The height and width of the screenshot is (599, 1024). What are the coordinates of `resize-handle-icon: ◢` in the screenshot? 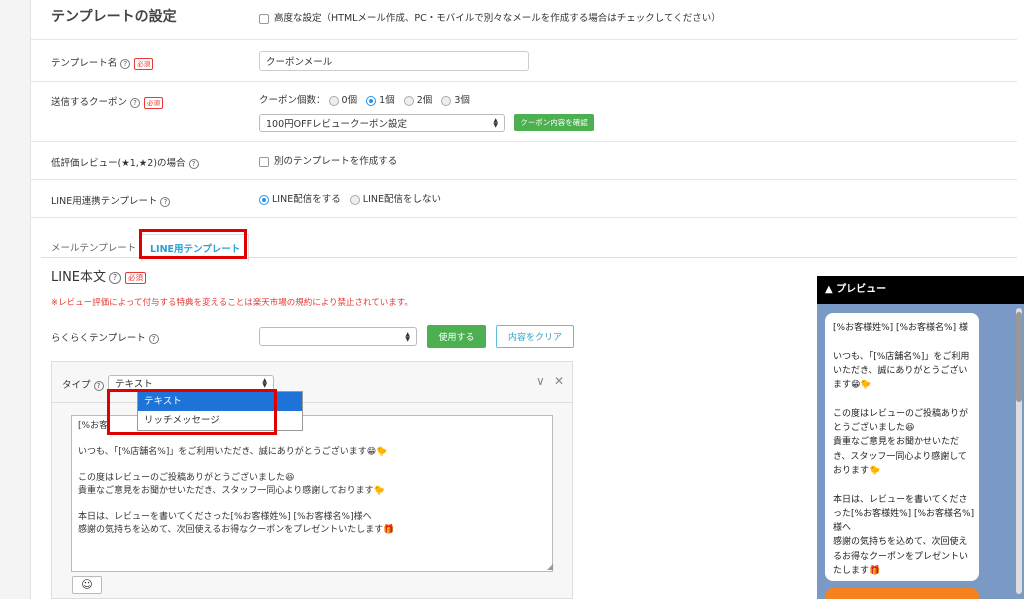 It's located at (550, 566).